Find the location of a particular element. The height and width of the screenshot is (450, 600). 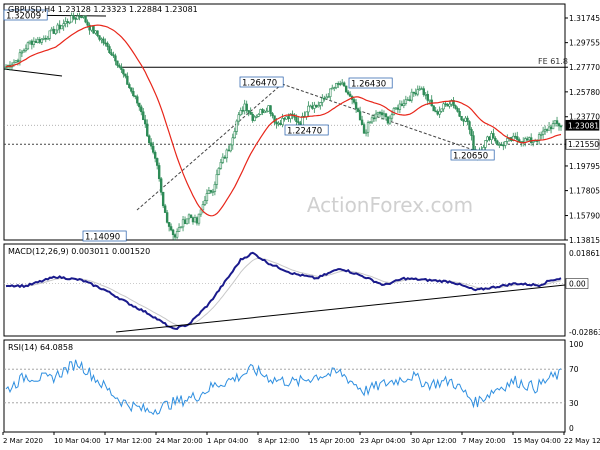

time-tick-label: 8 Apr 12:00 is located at coordinates (278, 441).